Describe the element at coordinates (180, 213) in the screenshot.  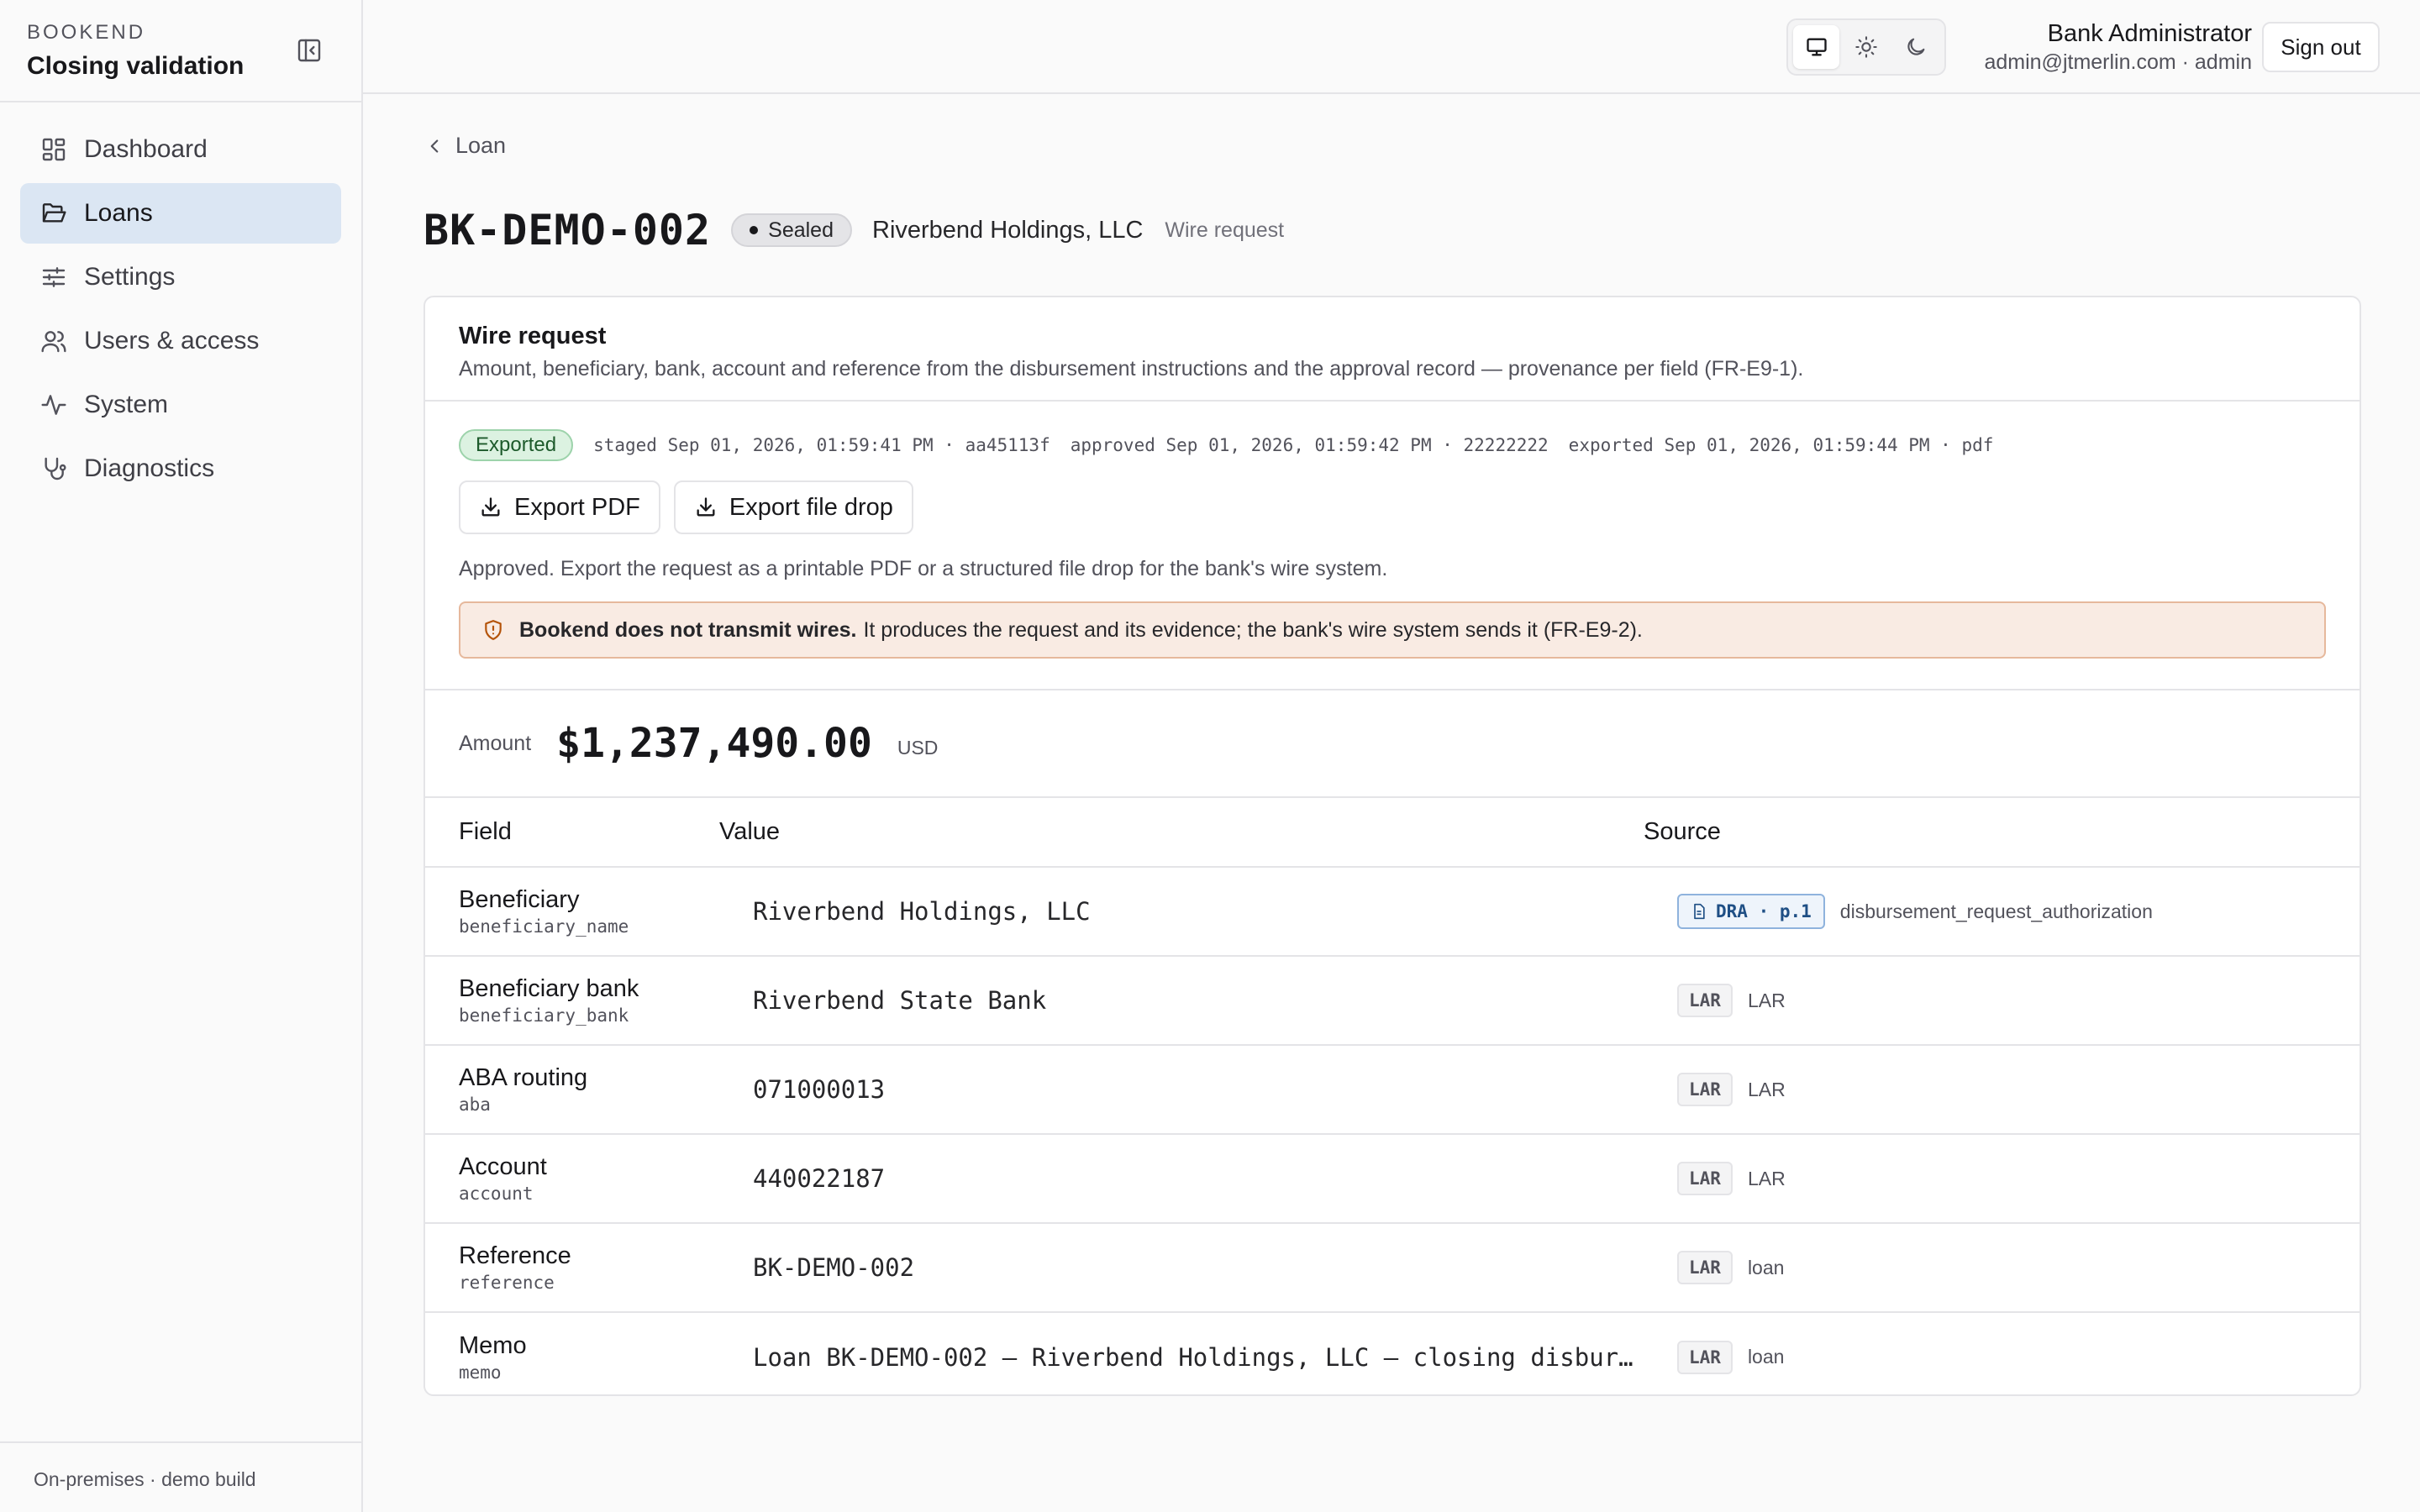
I see `sidebar-item-loans: Loans` at that location.